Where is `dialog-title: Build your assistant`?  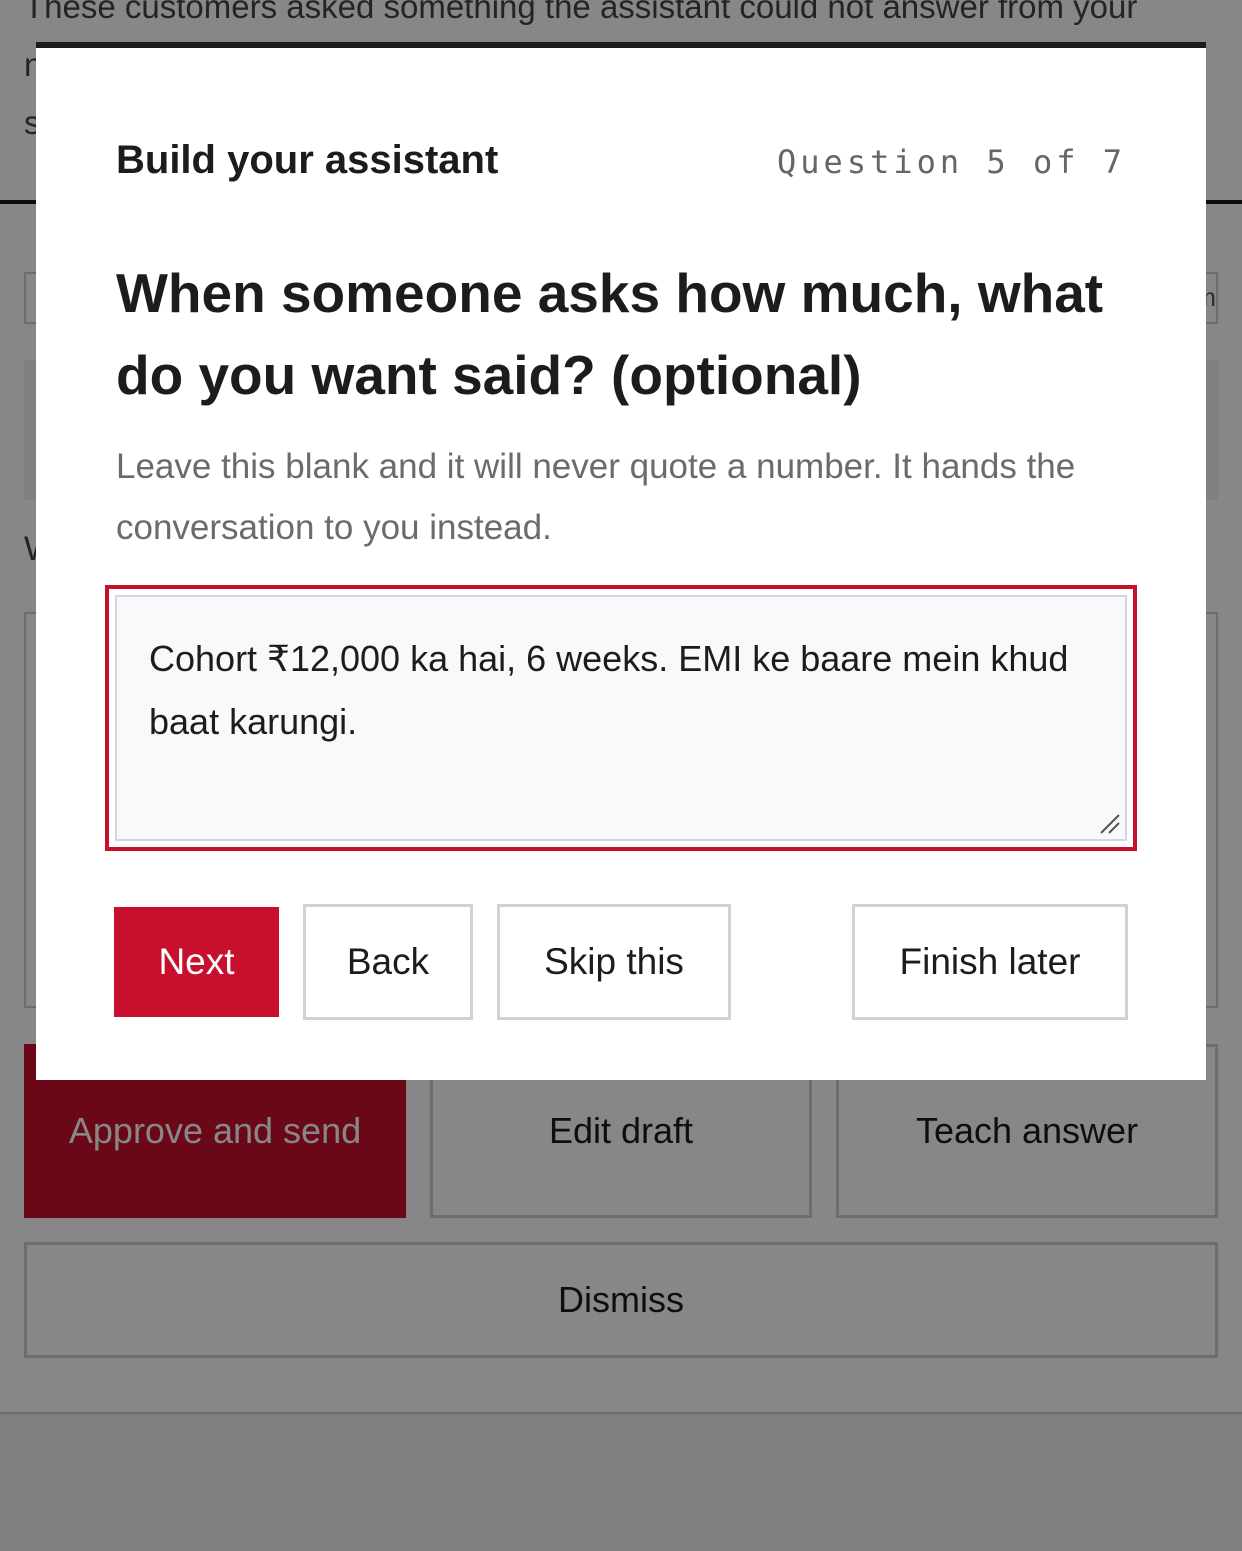
dialog-title: Build your assistant is located at coordinates (307, 160).